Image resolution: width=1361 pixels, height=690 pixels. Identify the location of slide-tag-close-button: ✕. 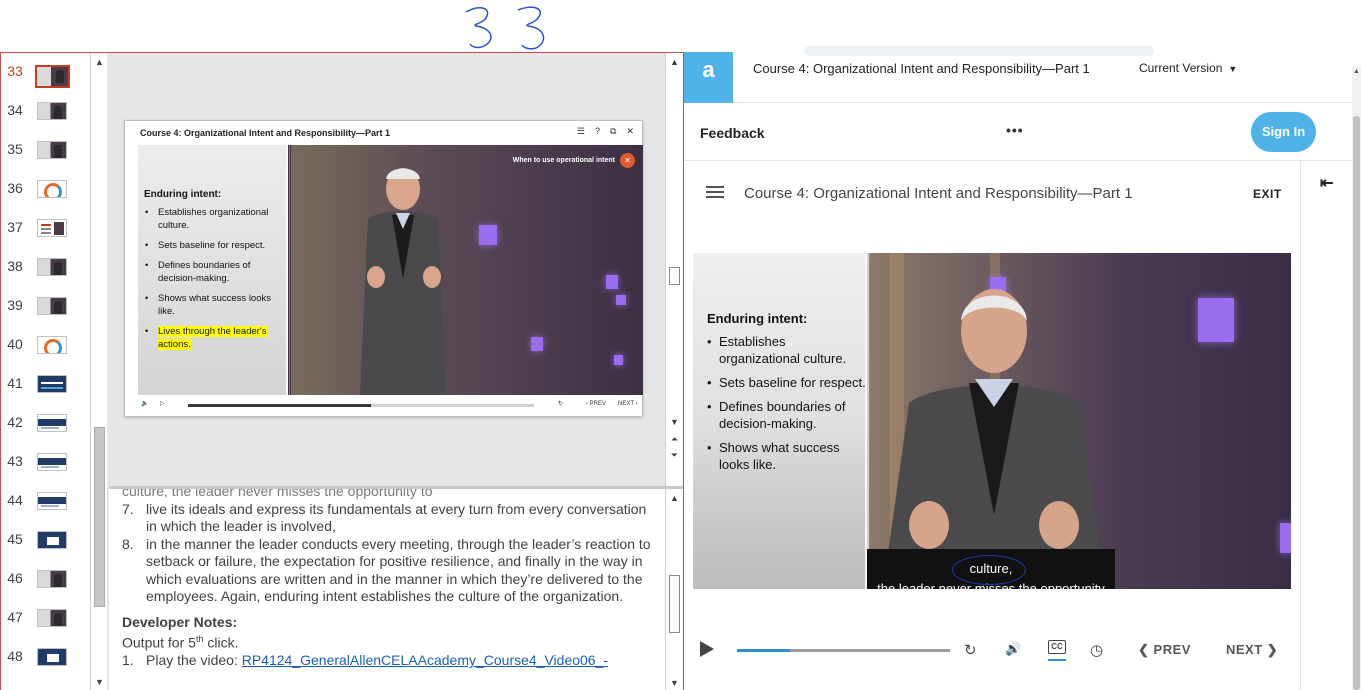
(627, 160).